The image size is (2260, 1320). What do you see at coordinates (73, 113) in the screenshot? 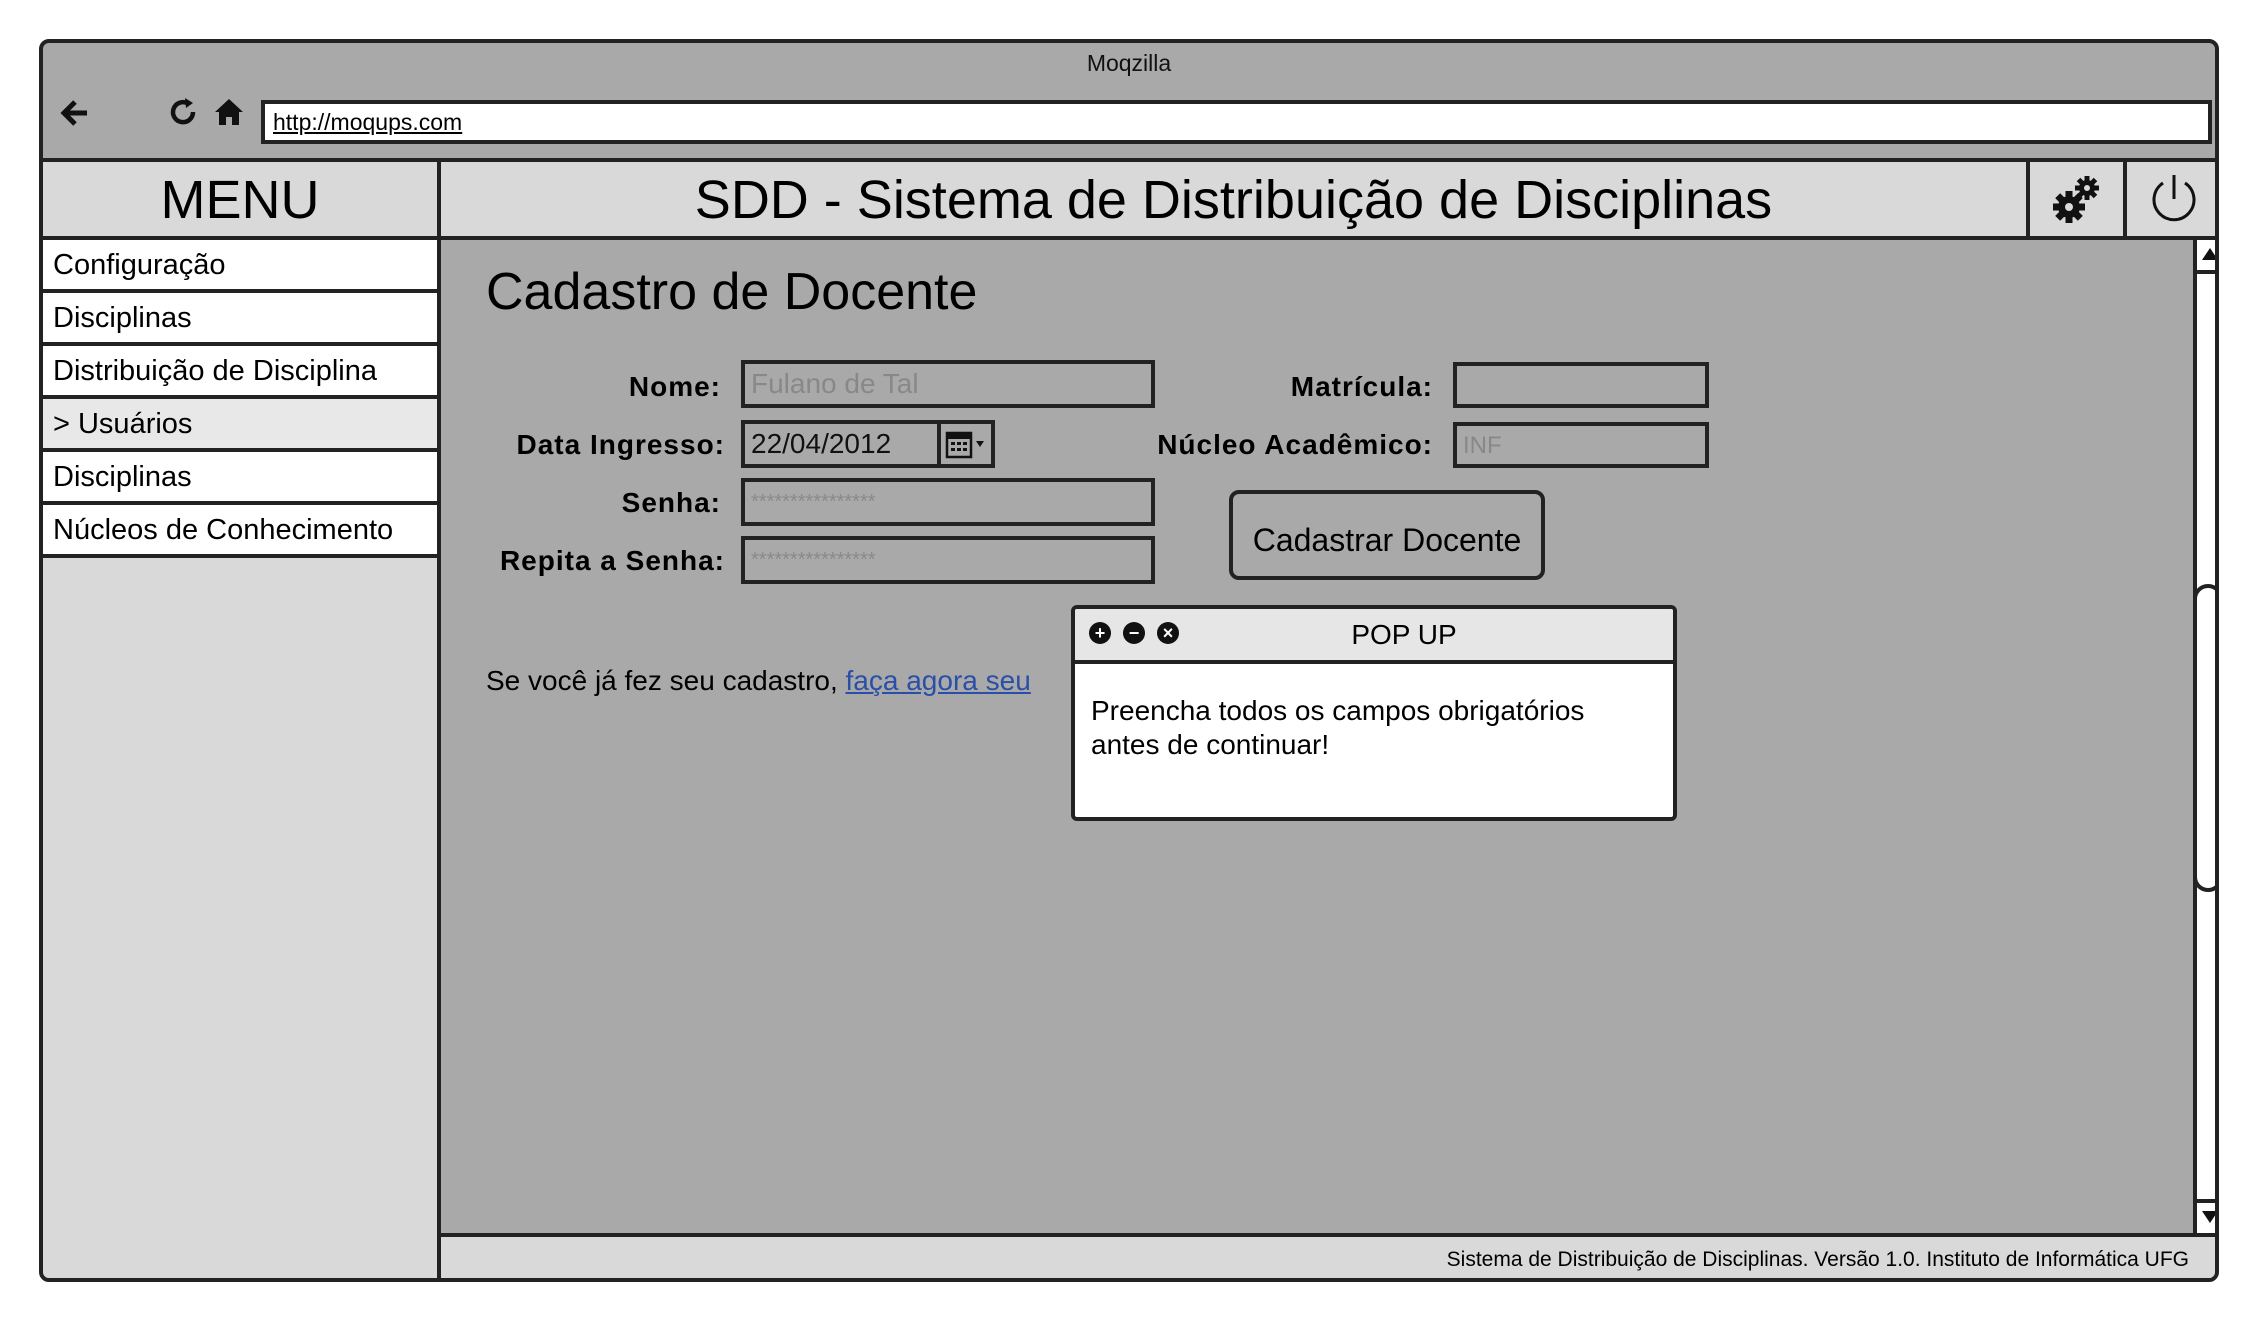
I see `arrow-left-icon` at bounding box center [73, 113].